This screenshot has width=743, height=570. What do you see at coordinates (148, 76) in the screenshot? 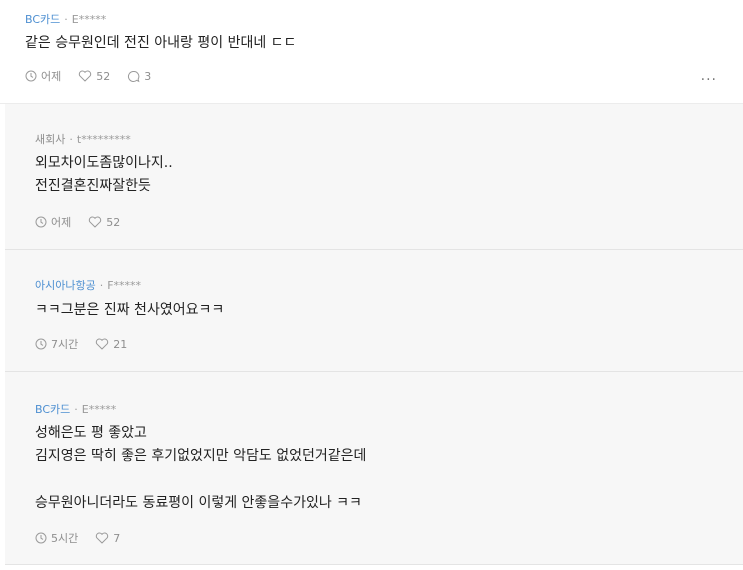
I see `comment-count: 3` at bounding box center [148, 76].